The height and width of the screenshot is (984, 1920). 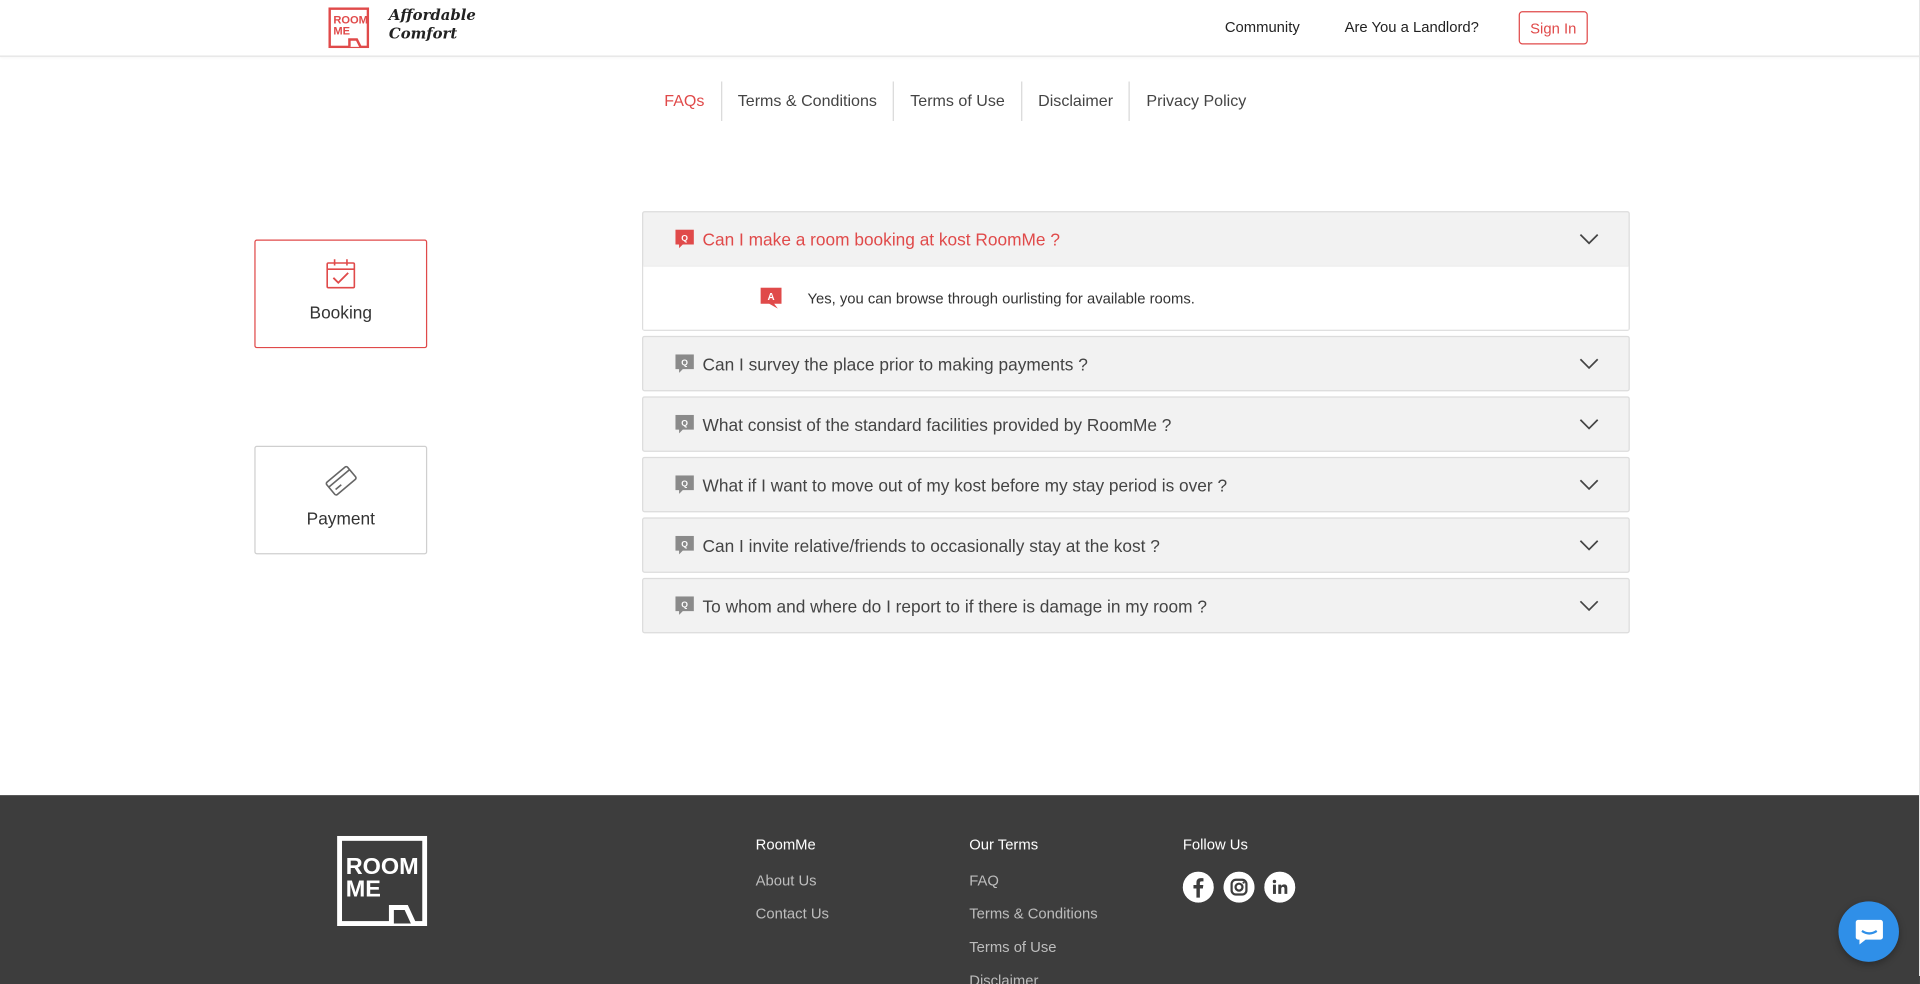 I want to click on chat-widget-button, so click(x=1868, y=931).